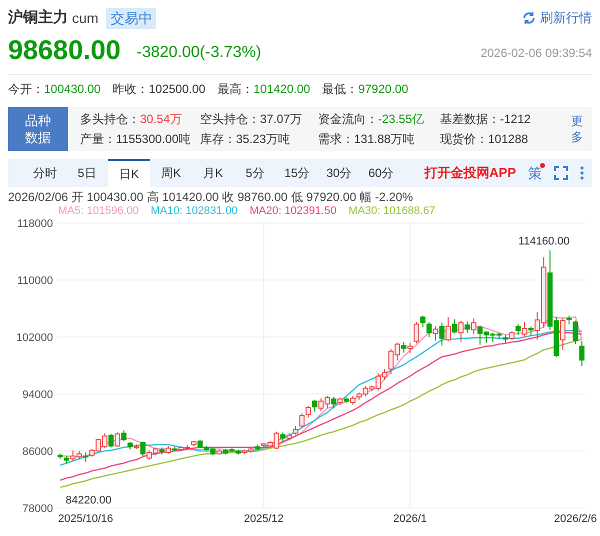 This screenshot has height=536, width=600. Describe the element at coordinates (131, 18) in the screenshot. I see `trading-status-badge: 交易中` at that location.